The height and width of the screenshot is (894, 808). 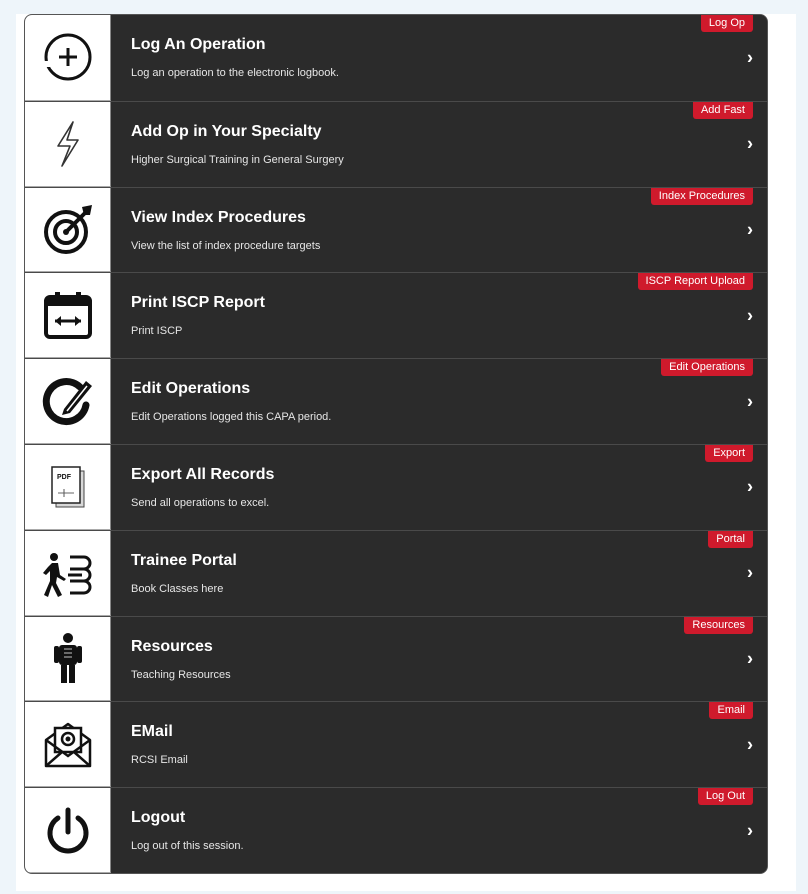 What do you see at coordinates (396, 744) in the screenshot?
I see `menu-item-email: Email EMail RCSI Email ›` at bounding box center [396, 744].